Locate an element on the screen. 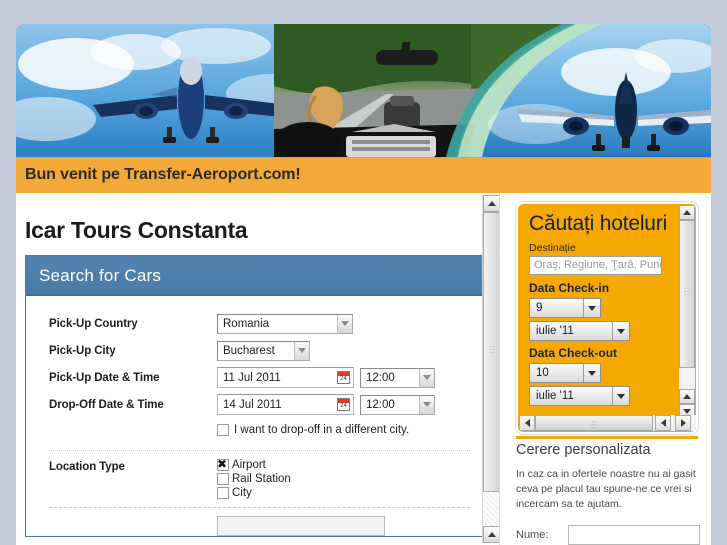 Image resolution: width=727 pixels, height=545 pixels. field-row-dropoff-datetime: Drop-Off Date & Time 14 Jul 2011 12:00 is located at coordinates (256, 404).